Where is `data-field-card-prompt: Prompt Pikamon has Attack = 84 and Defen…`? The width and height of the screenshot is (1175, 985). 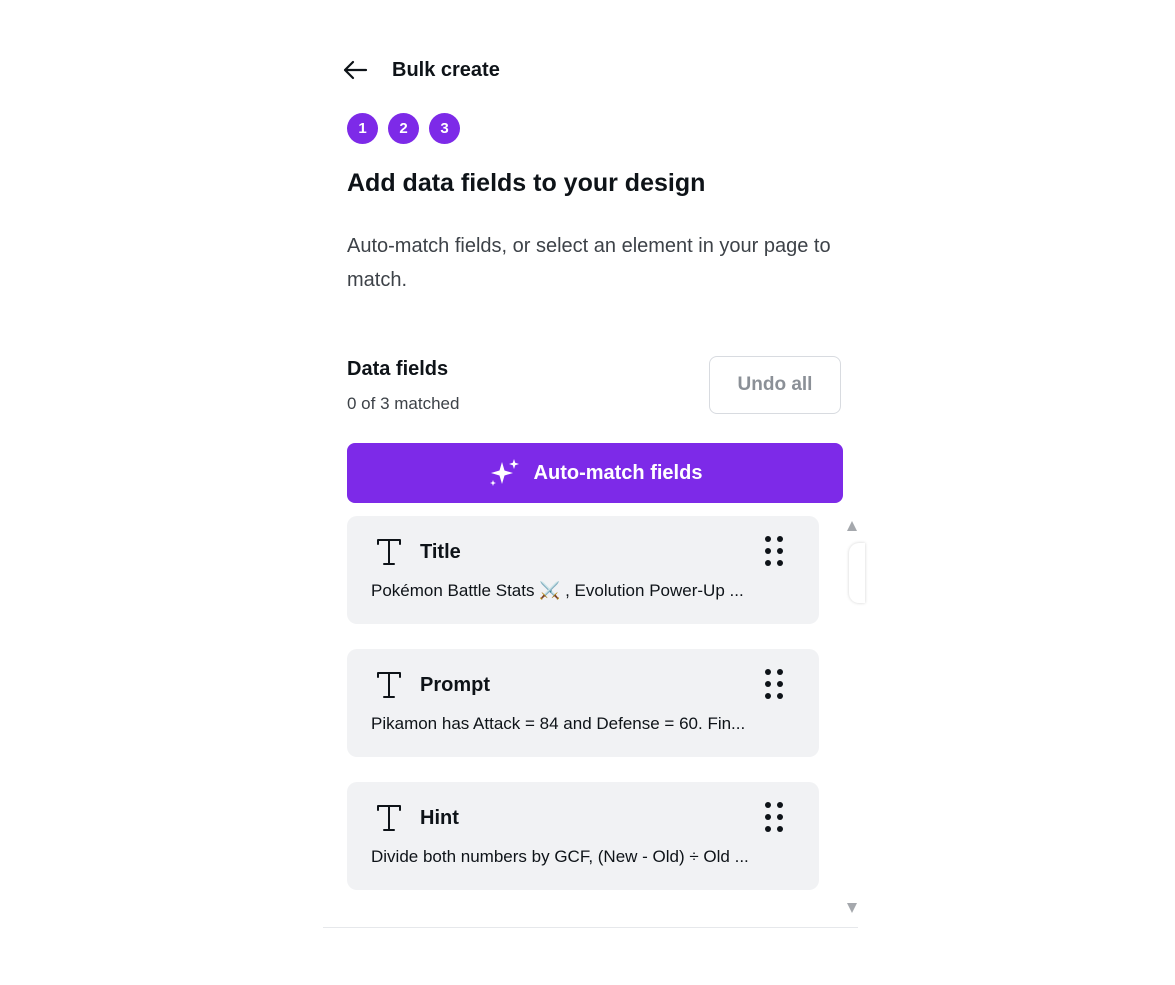 data-field-card-prompt: Prompt Pikamon has Attack = 84 and Defen… is located at coordinates (583, 703).